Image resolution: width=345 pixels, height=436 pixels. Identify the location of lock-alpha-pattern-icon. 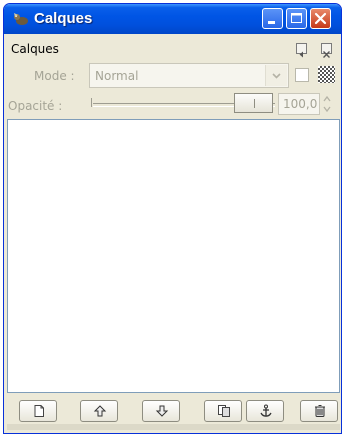
(326, 74).